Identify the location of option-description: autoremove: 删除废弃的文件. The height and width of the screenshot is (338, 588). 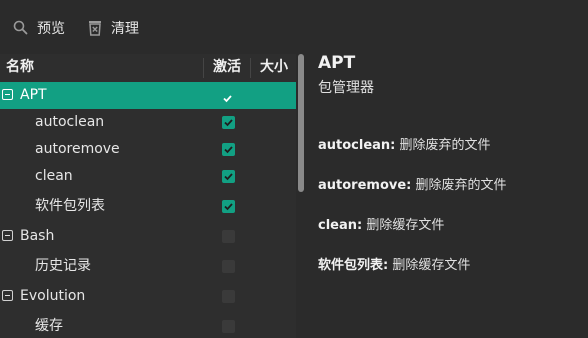
(412, 183).